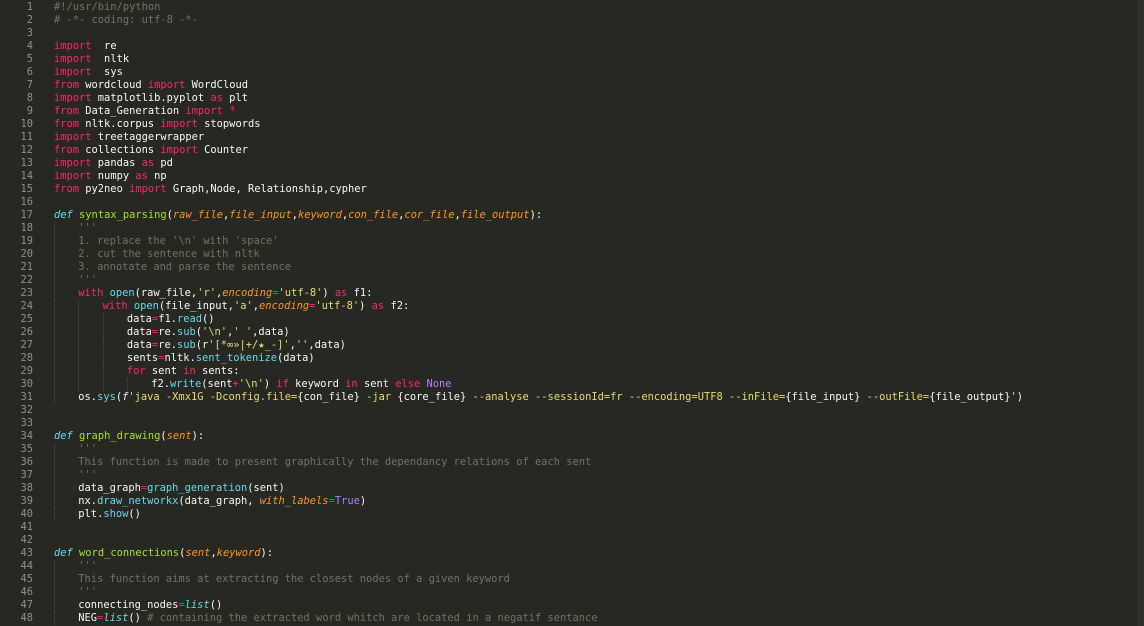 The height and width of the screenshot is (626, 1144). Describe the element at coordinates (120, 124) in the screenshot. I see `code-token: nltk.corpus` at that location.